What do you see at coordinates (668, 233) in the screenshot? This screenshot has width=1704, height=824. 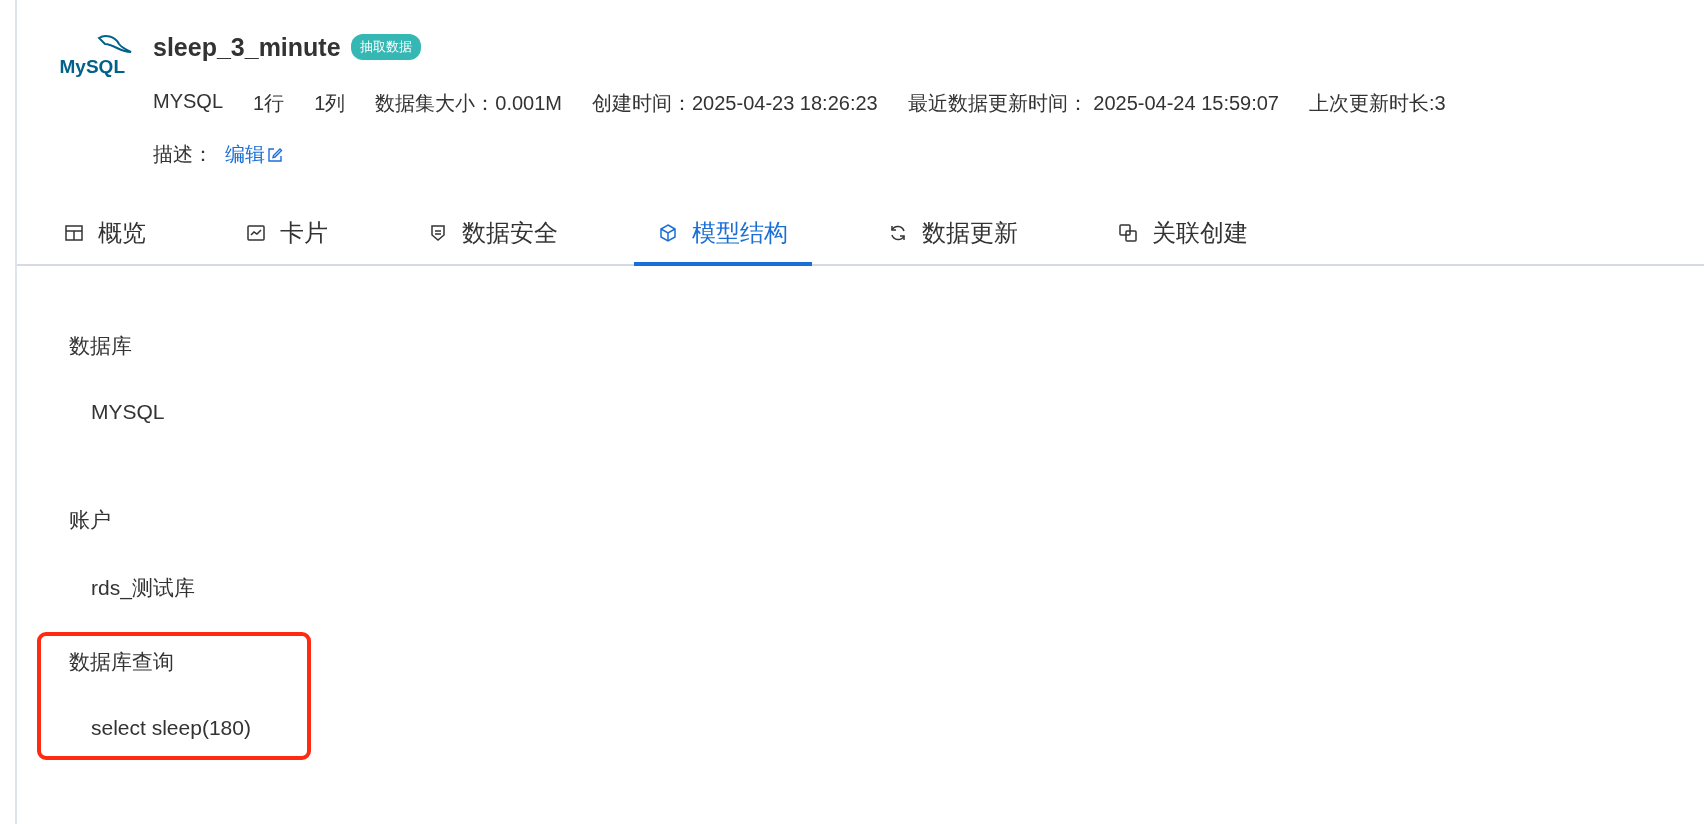 I see `cube-icon` at bounding box center [668, 233].